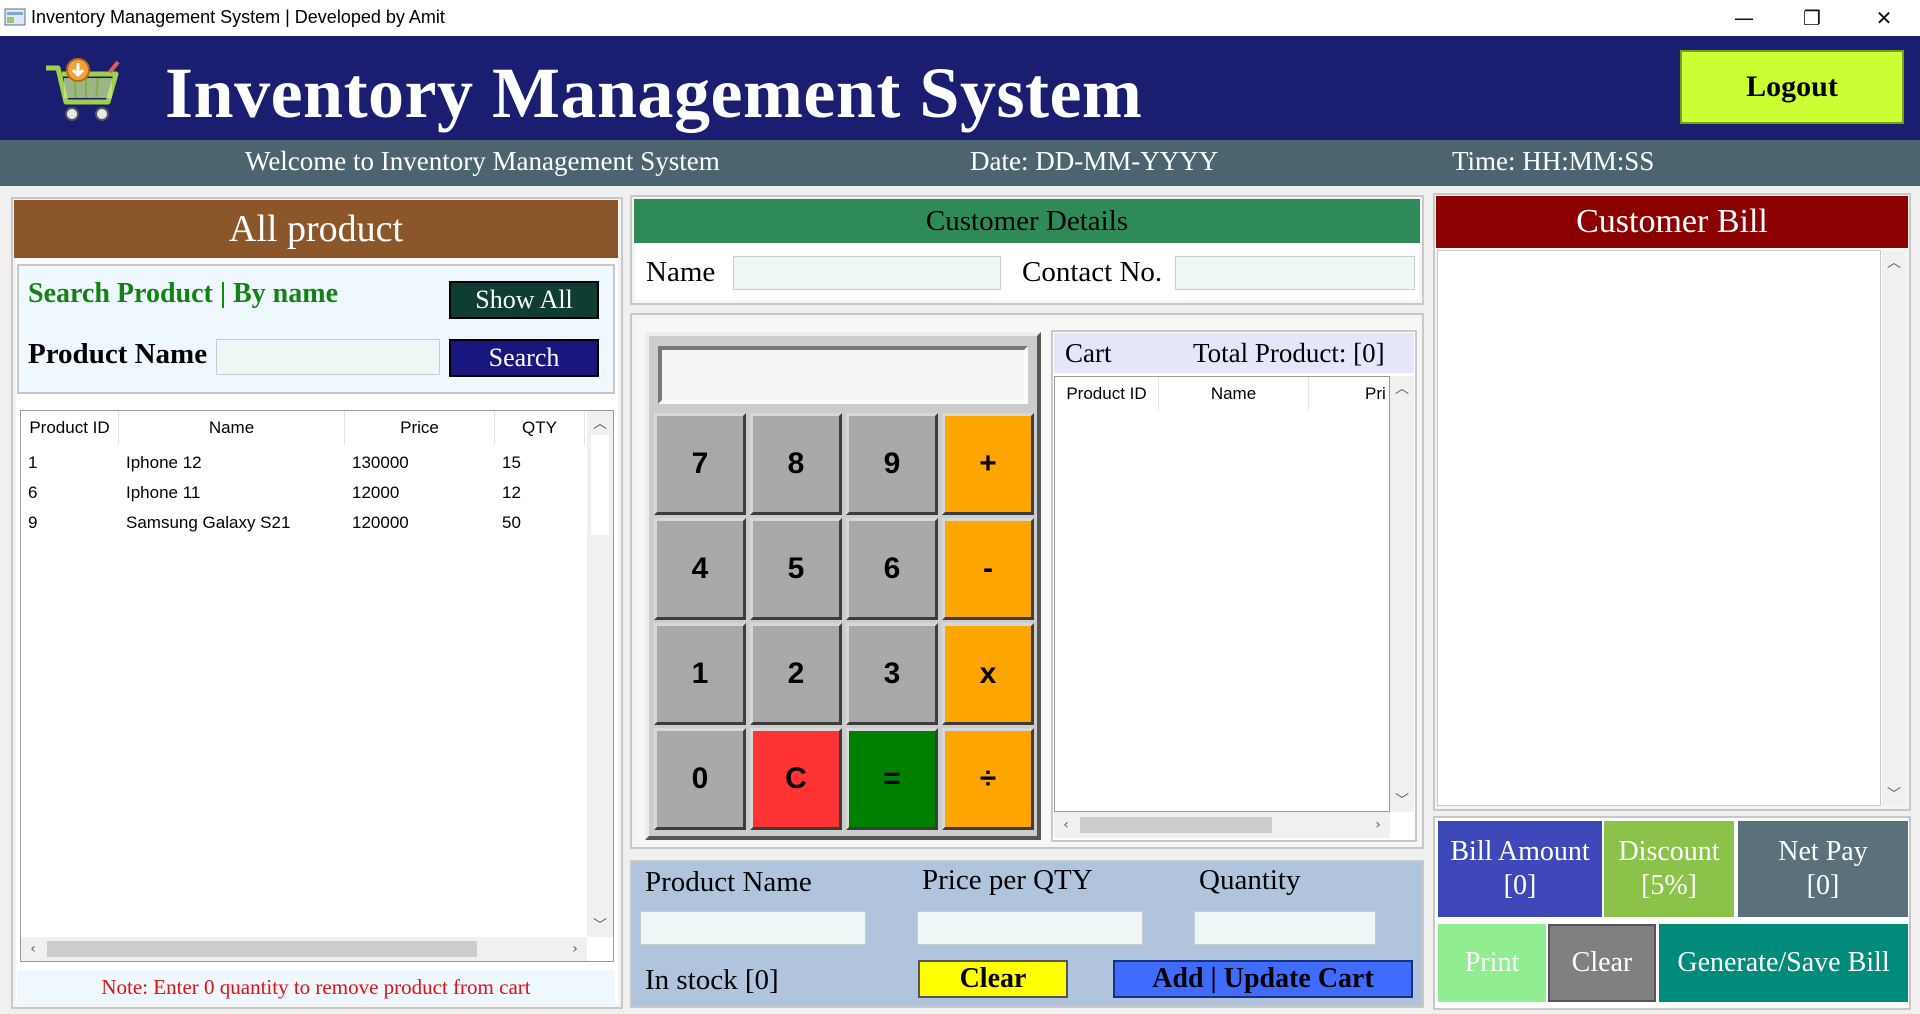  Describe the element at coordinates (1894, 528) in the screenshot. I see `bill-vscrollbar: ︿ ﹀` at that location.